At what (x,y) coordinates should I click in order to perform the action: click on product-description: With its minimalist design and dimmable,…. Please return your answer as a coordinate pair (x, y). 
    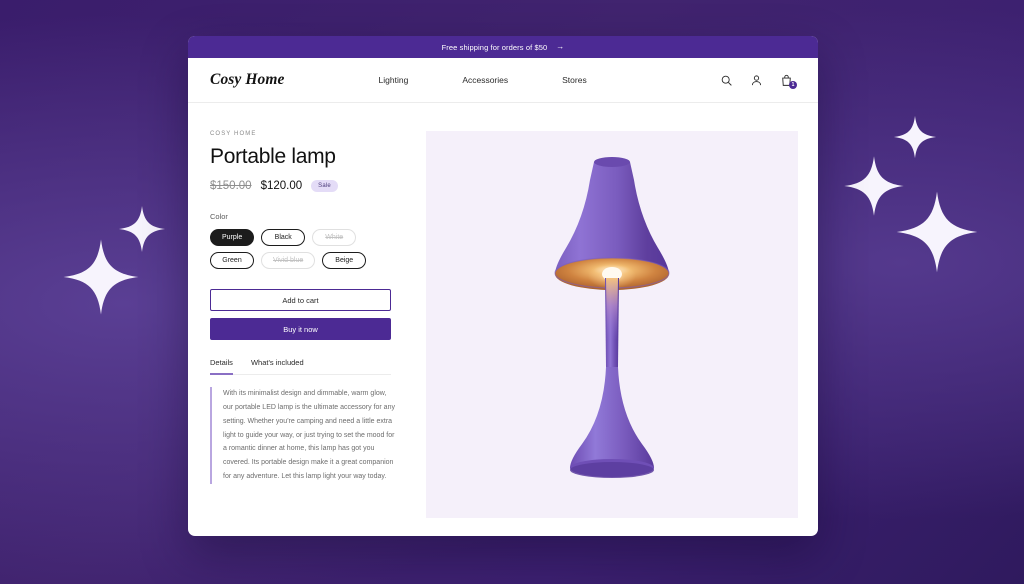
    Looking at the image, I should click on (304, 436).